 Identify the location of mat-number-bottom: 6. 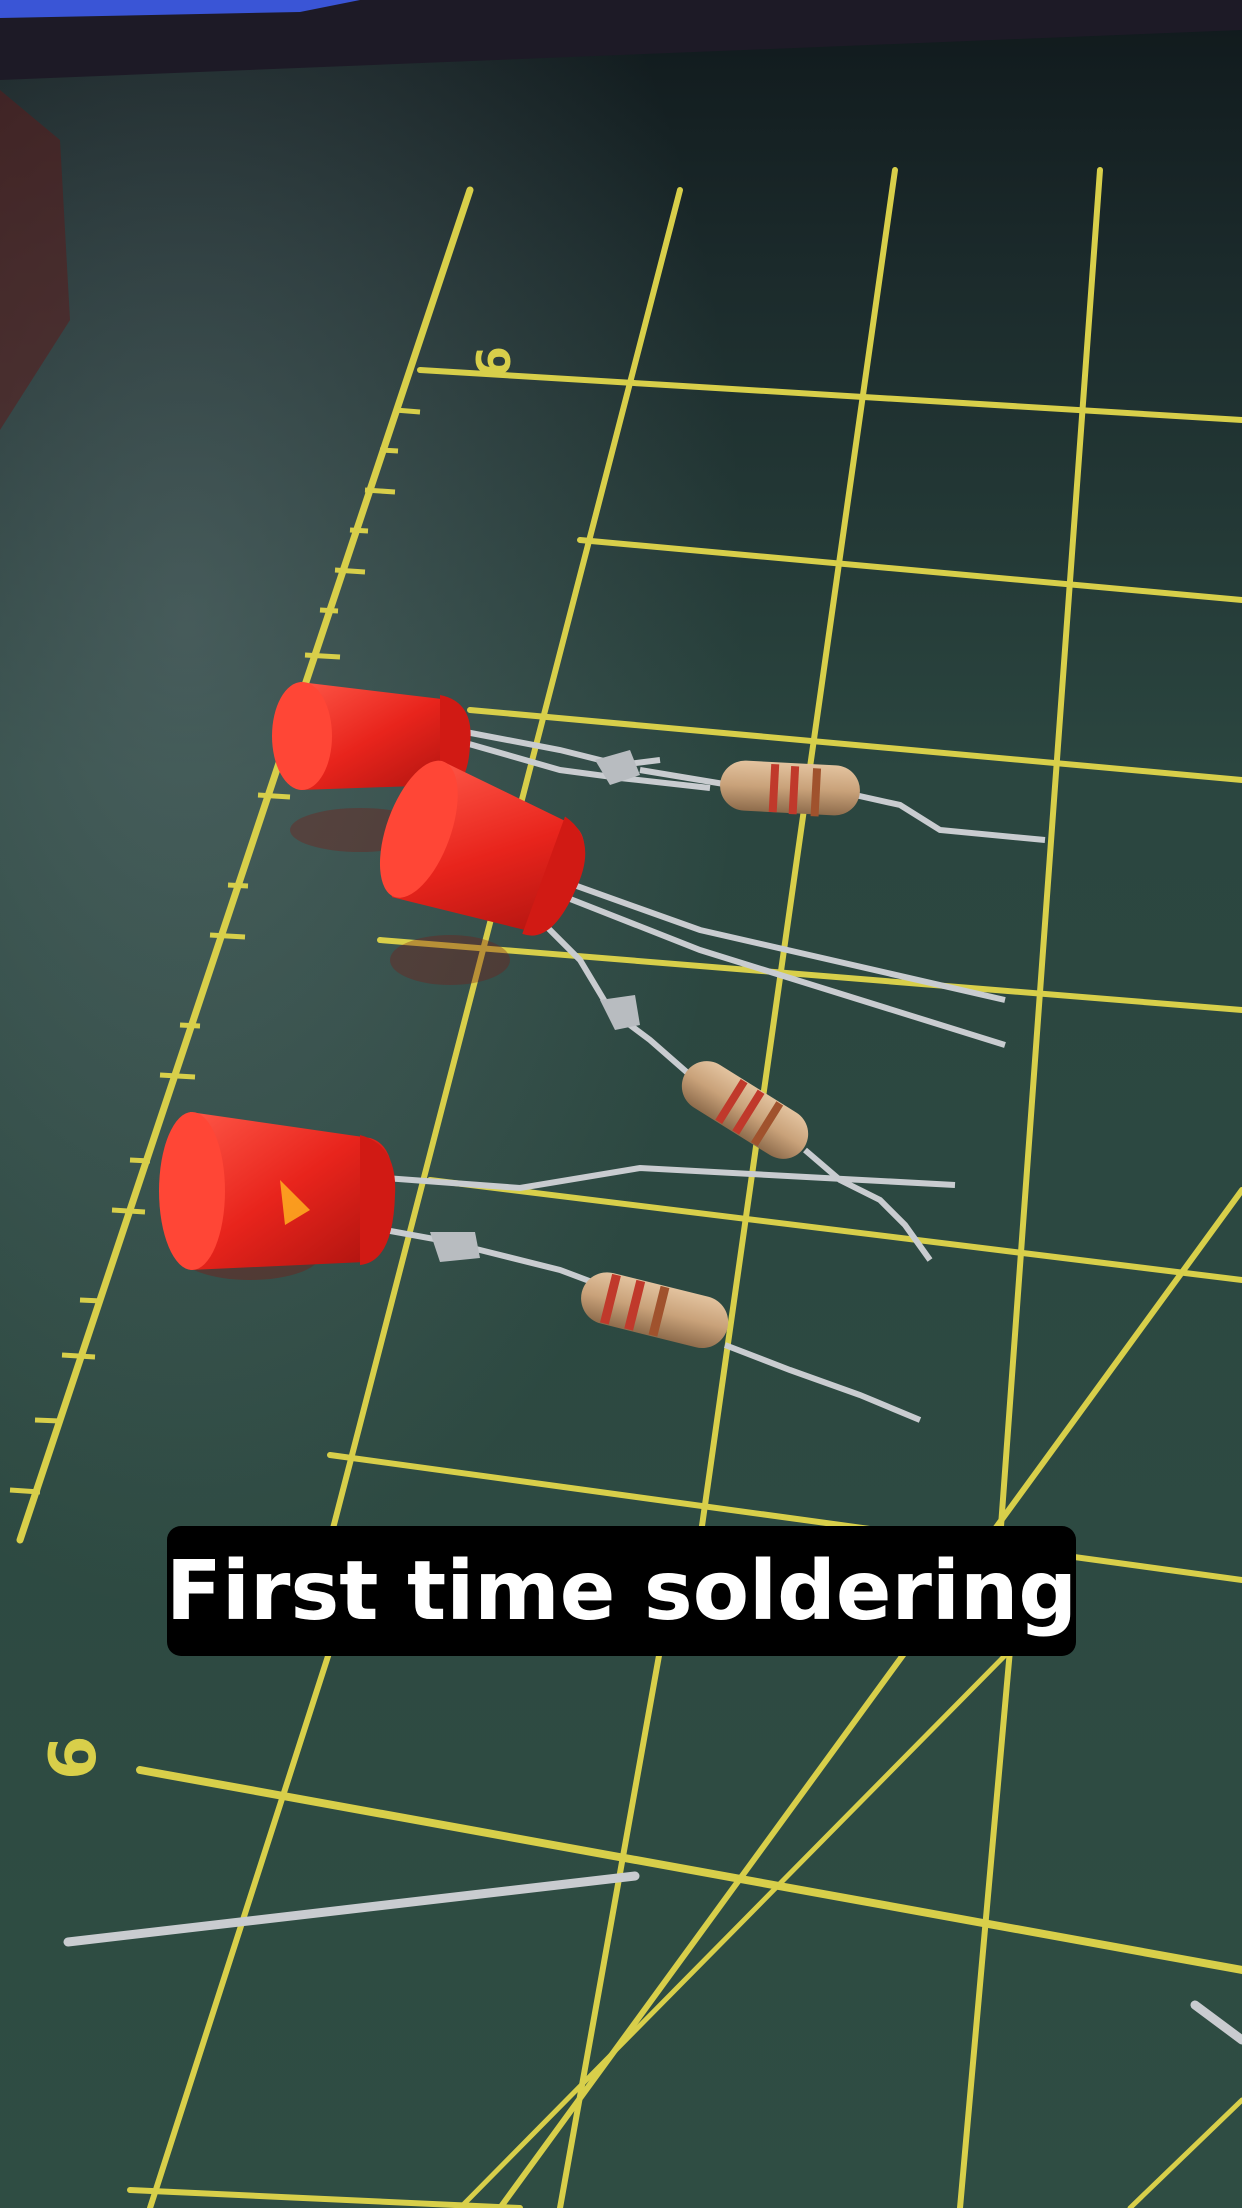
(74, 1757).